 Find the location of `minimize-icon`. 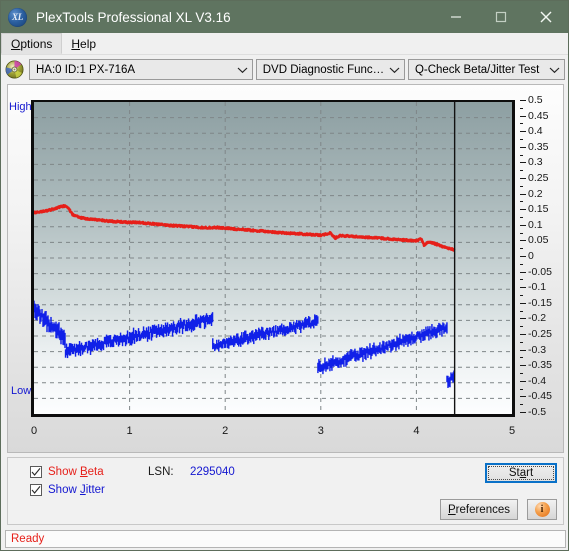

minimize-icon is located at coordinates (455, 17).